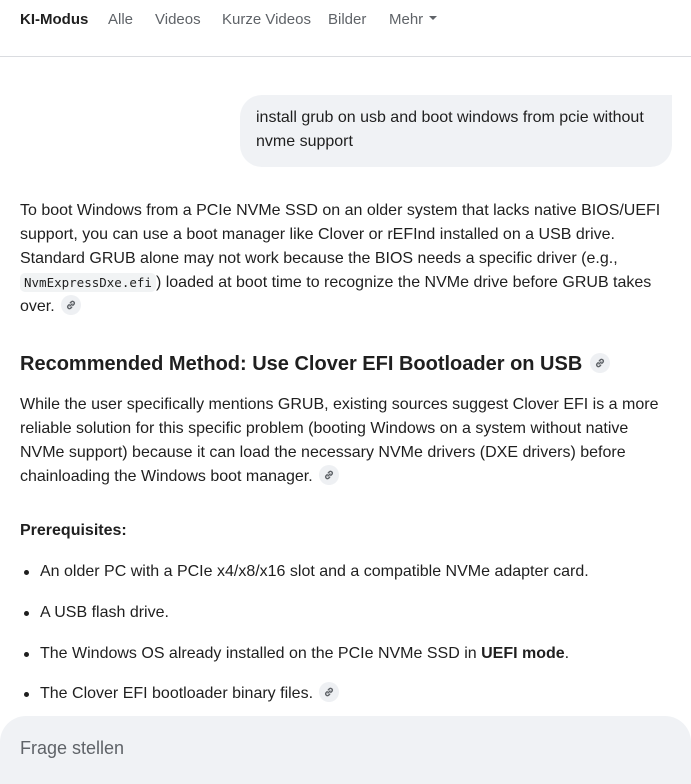 The height and width of the screenshot is (784, 691). I want to click on tab-mehr: Mehr, so click(413, 20).